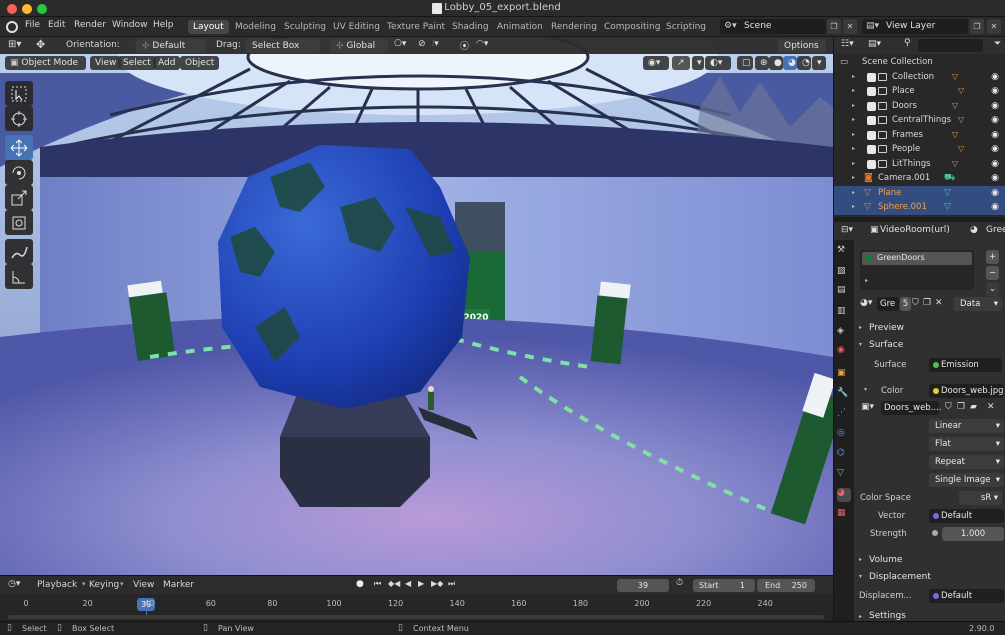 Image resolution: width=1005 pixels, height=635 pixels. What do you see at coordinates (950, 45) in the screenshot?
I see `outliner-search-input` at bounding box center [950, 45].